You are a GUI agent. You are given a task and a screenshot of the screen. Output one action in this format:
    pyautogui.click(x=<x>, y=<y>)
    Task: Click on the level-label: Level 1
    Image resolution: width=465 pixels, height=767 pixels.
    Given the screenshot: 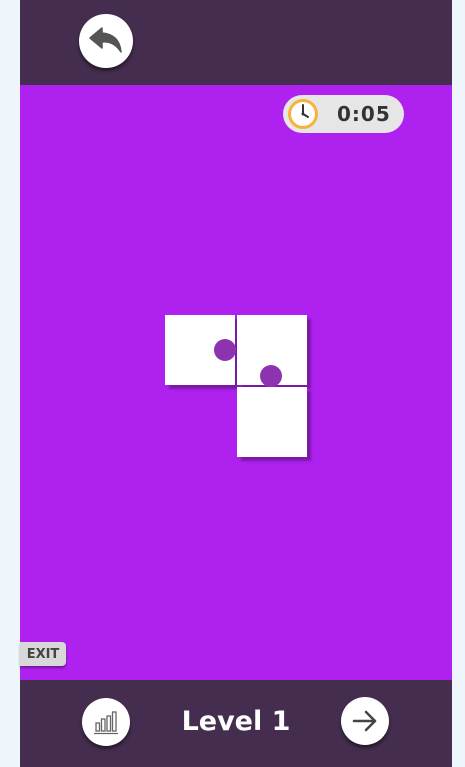 What is the action you would take?
    pyautogui.click(x=236, y=721)
    